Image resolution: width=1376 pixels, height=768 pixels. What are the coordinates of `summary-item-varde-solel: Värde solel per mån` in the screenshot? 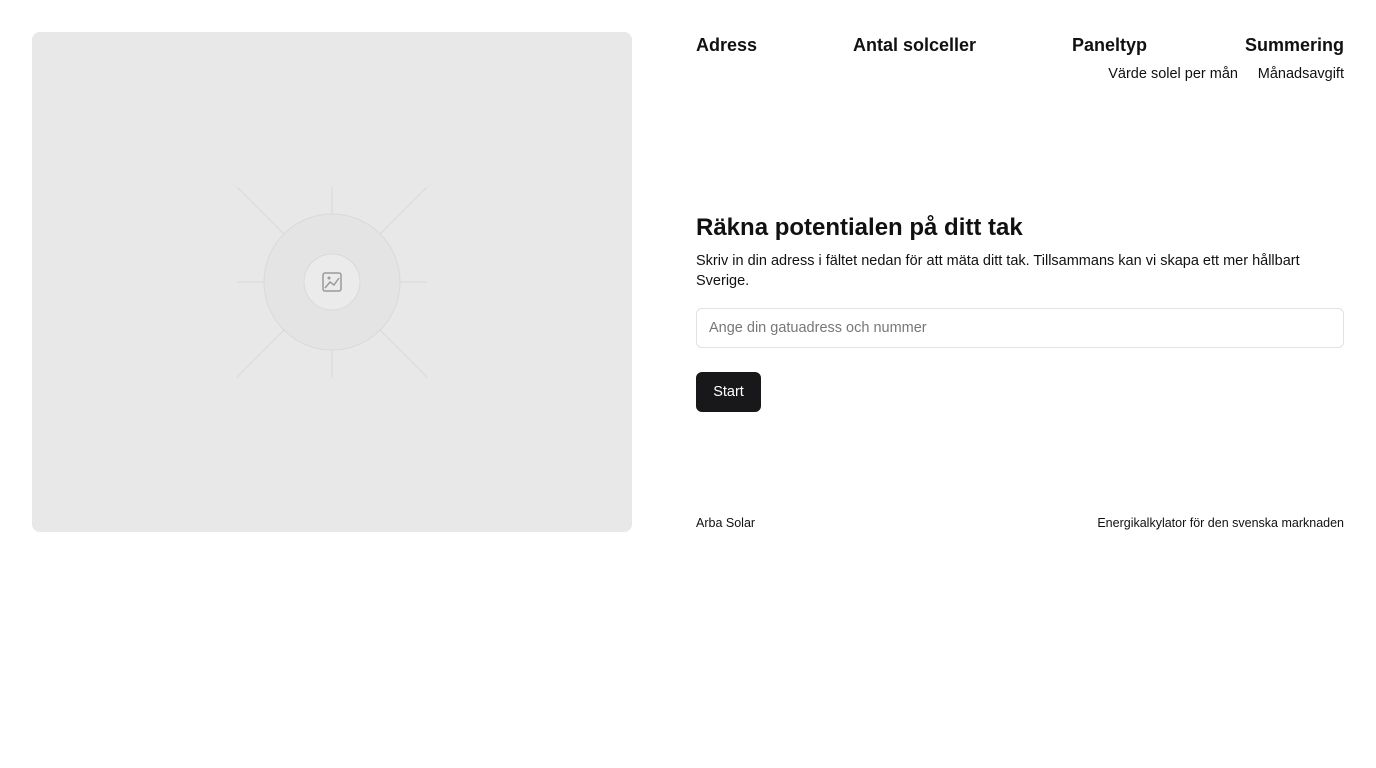 It's located at (1173, 74).